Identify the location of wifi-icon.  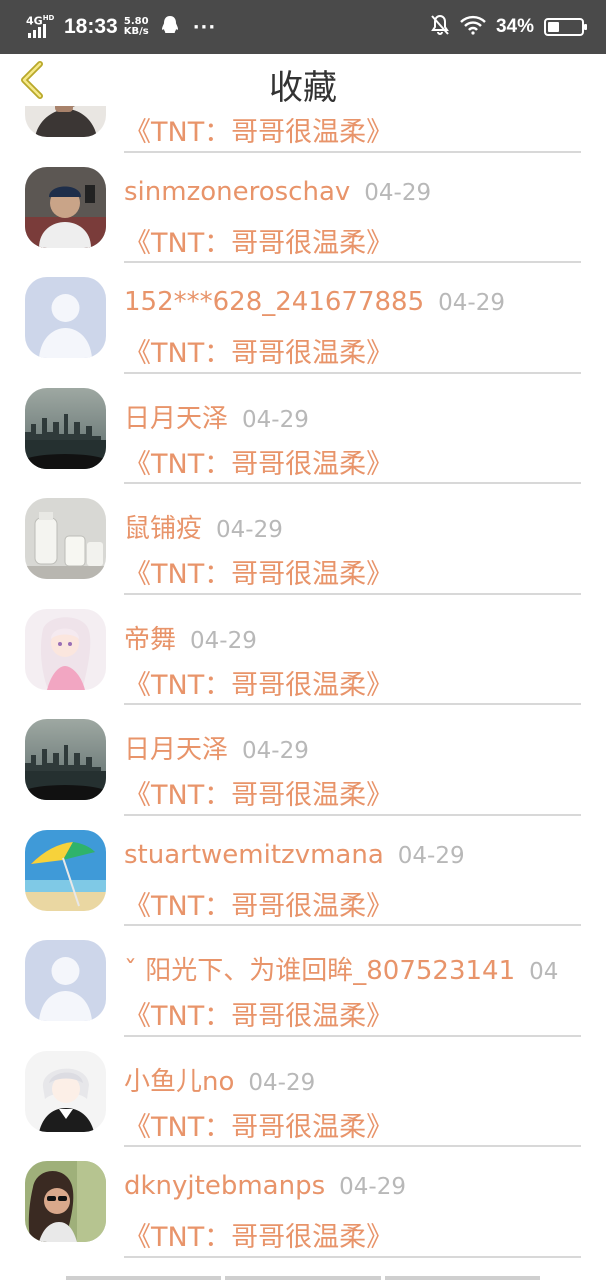
(473, 27).